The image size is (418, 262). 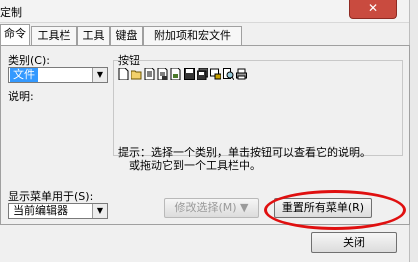 What do you see at coordinates (211, 208) in the screenshot?
I see `modify-selection-button: 修改选择(M) ▼` at bounding box center [211, 208].